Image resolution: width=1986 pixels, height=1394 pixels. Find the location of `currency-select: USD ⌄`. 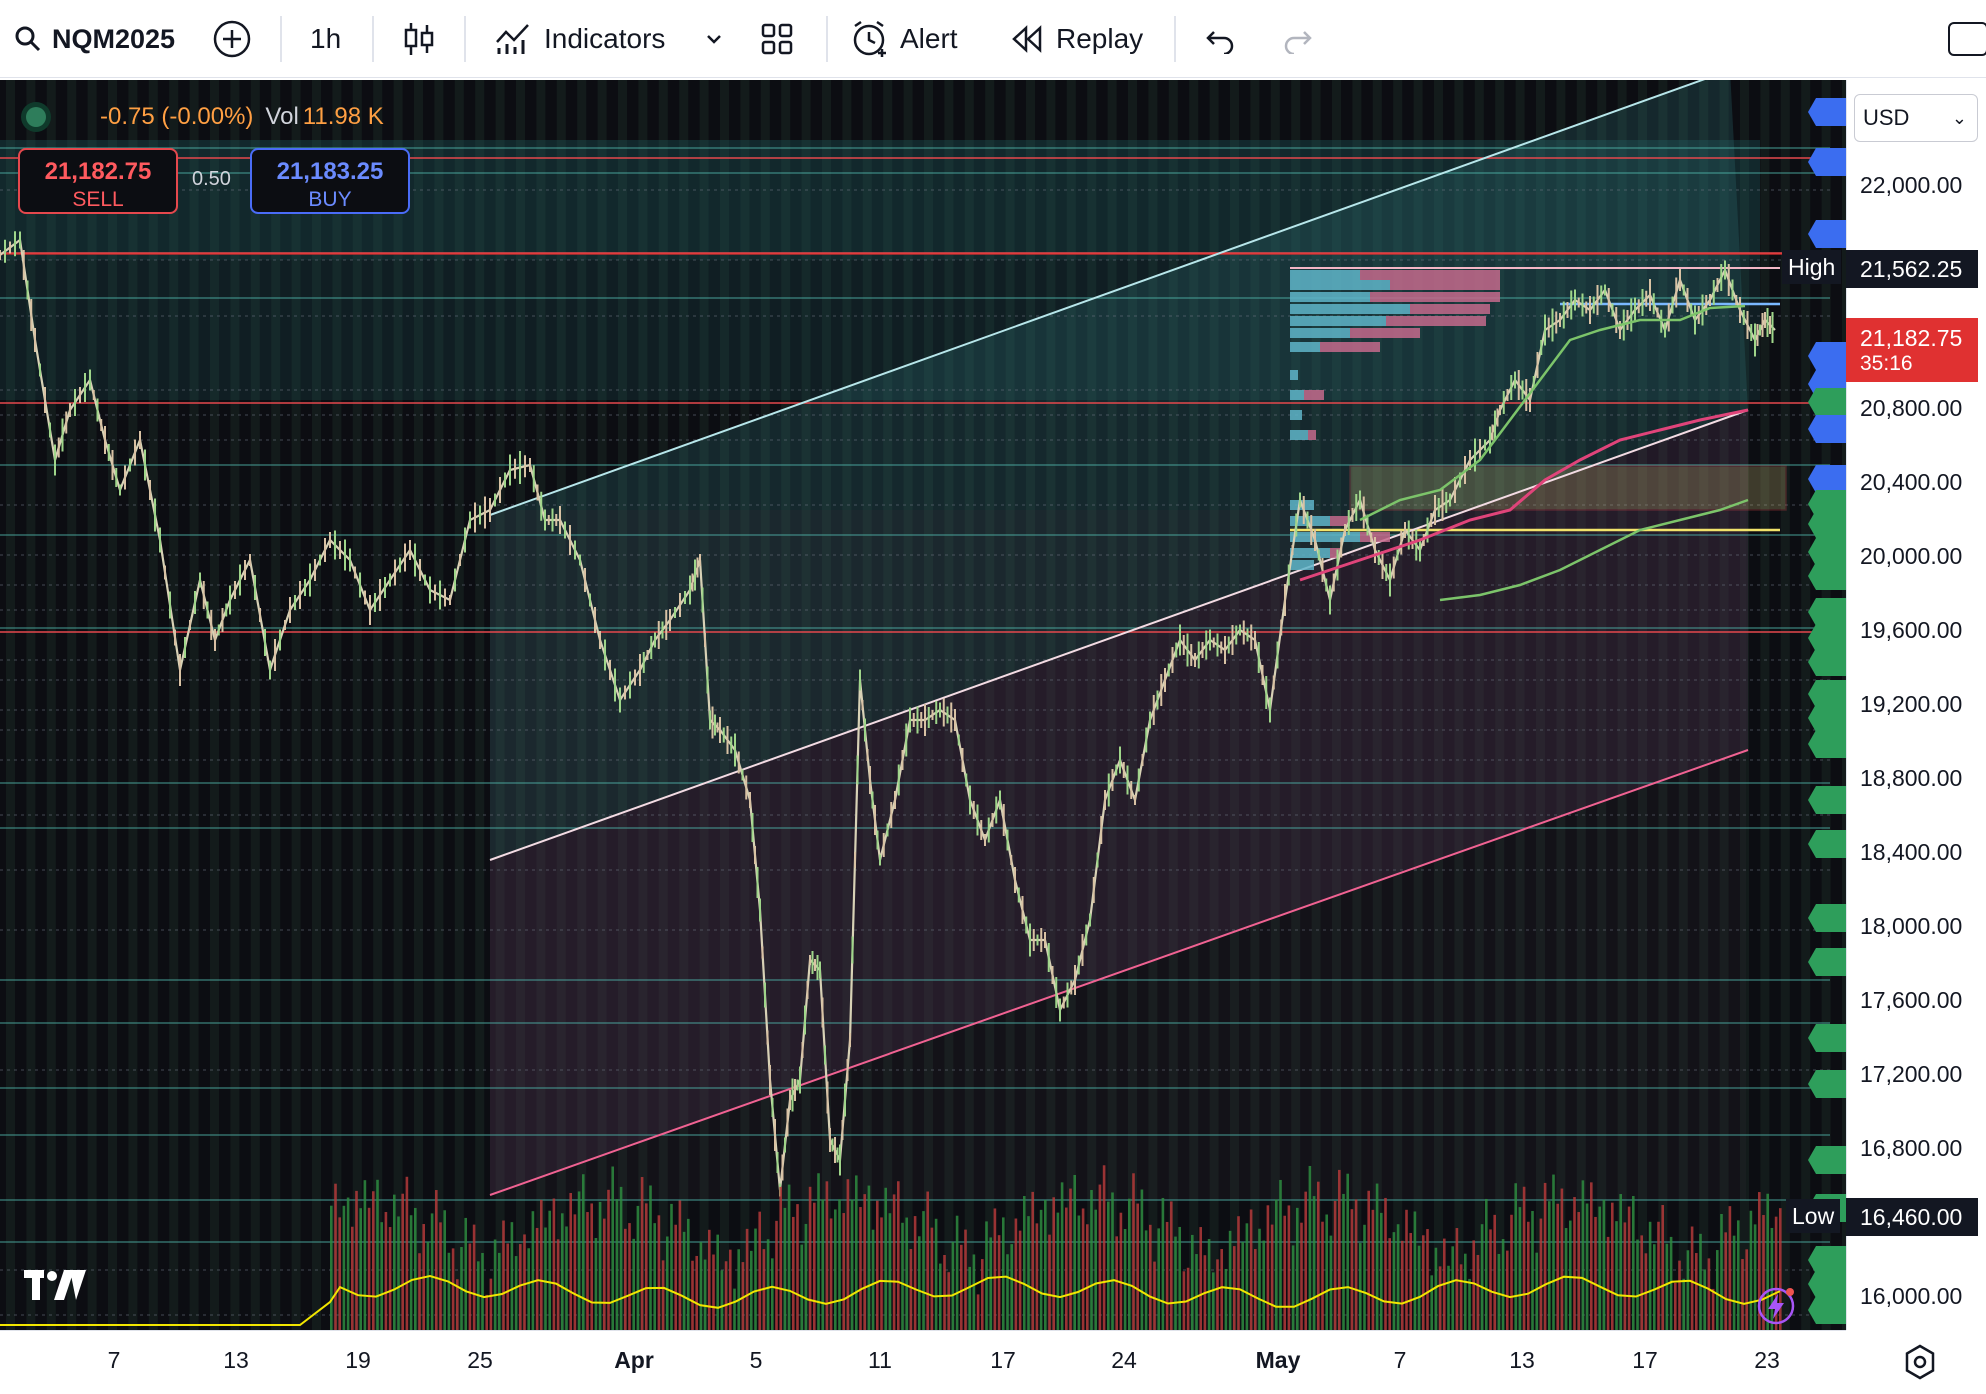

currency-select: USD ⌄ is located at coordinates (1916, 118).